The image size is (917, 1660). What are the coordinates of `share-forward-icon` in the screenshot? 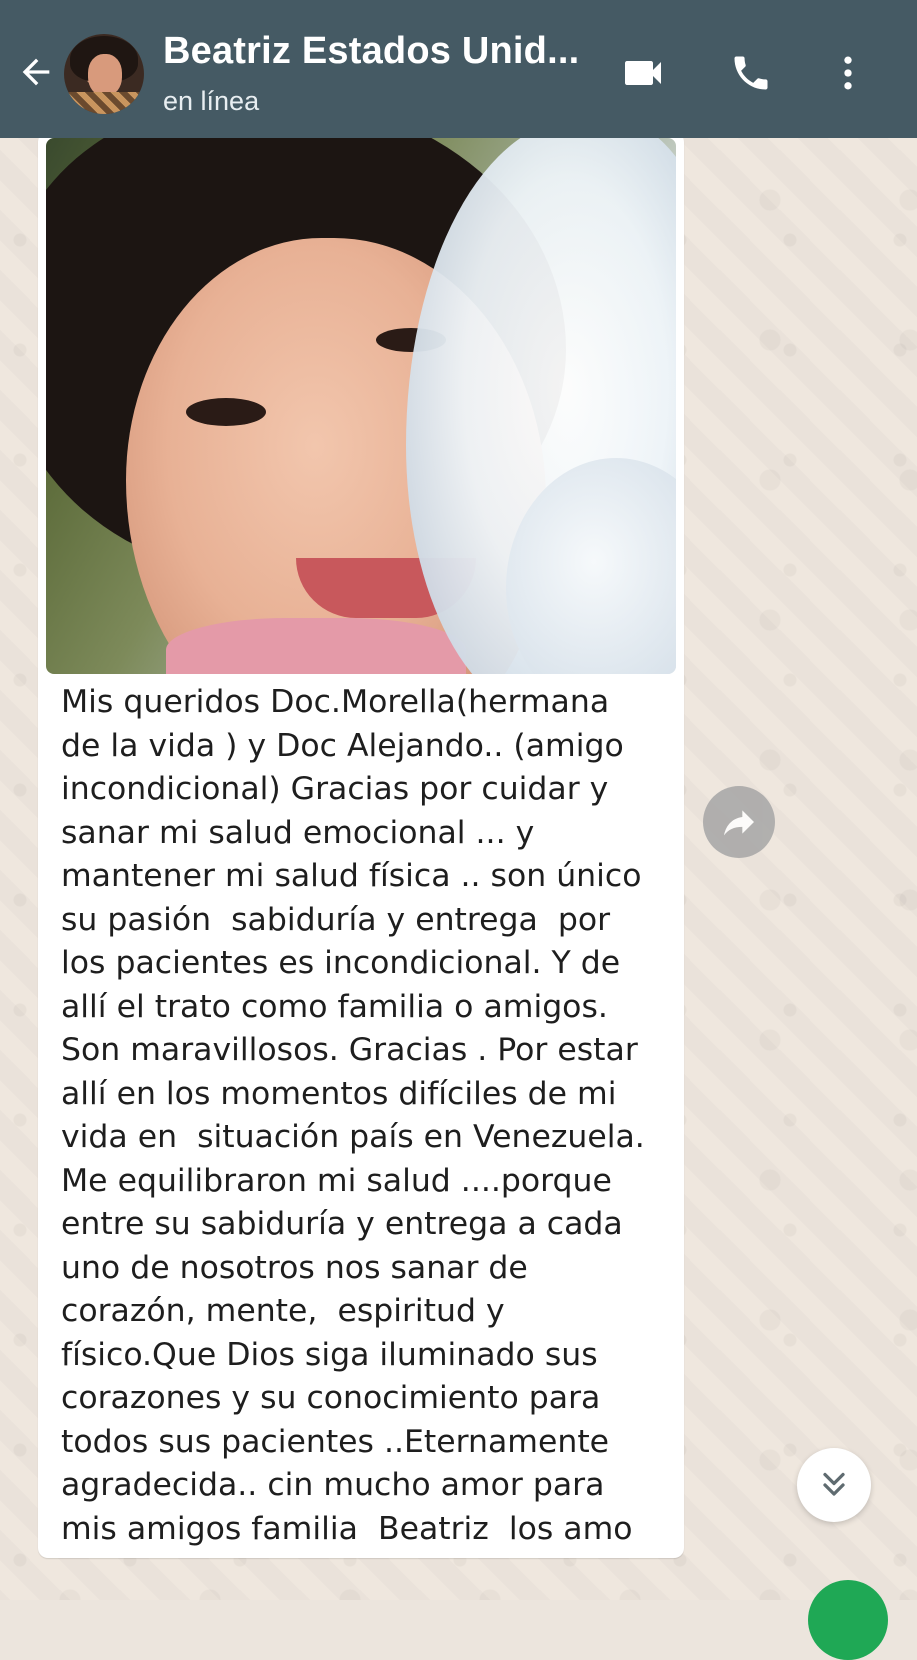 It's located at (739, 823).